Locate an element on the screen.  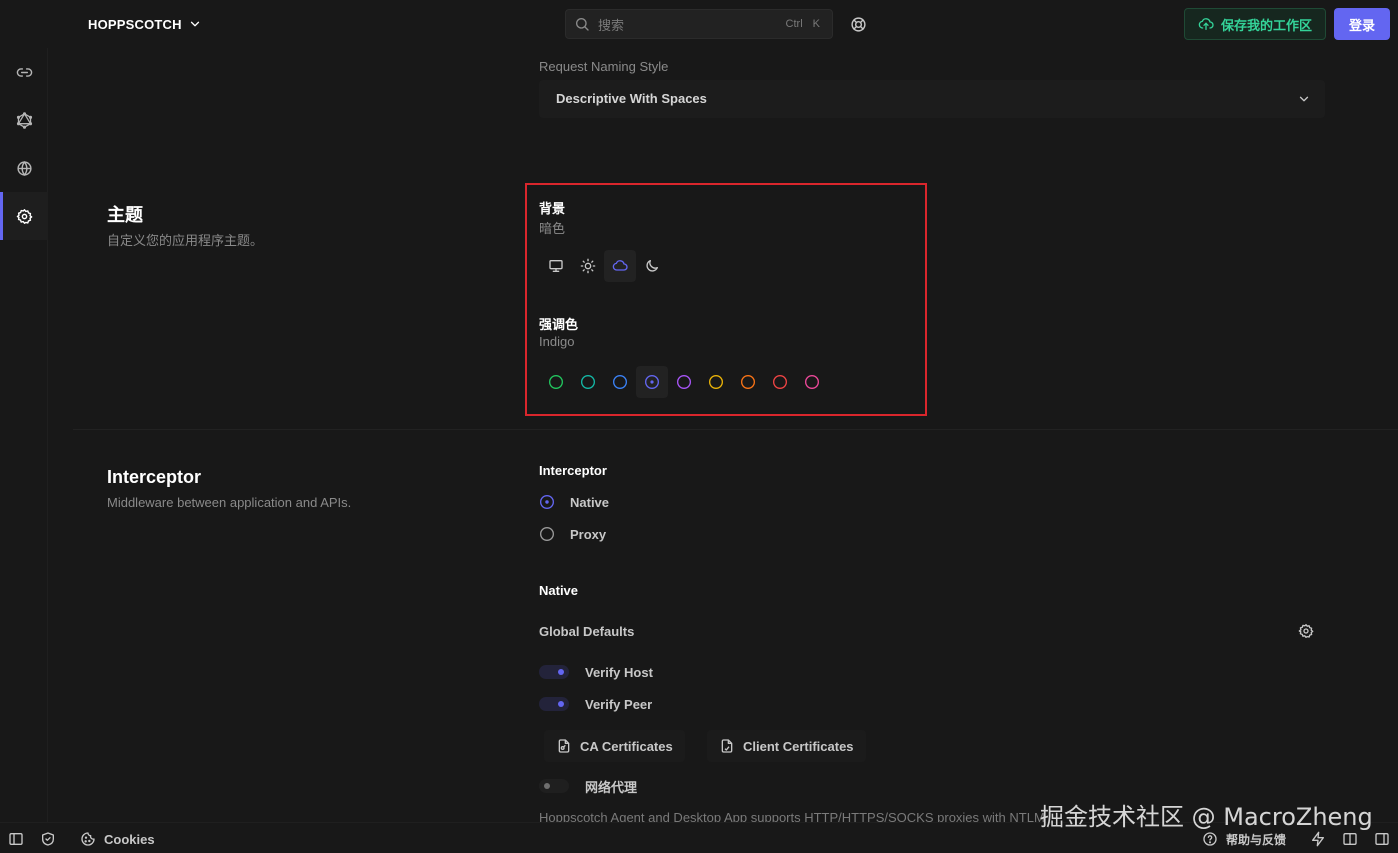
client-certificates-button: Client Certificates is located at coordinates (786, 746).